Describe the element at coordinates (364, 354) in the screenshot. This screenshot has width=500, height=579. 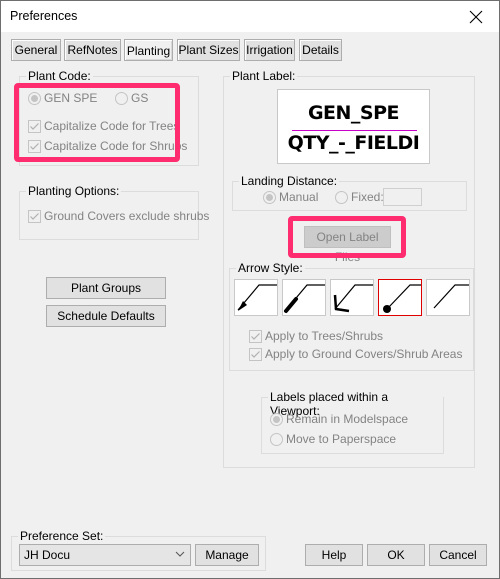
I see `apply-ground-label: Apply to Ground Covers/Shrub Areas` at that location.